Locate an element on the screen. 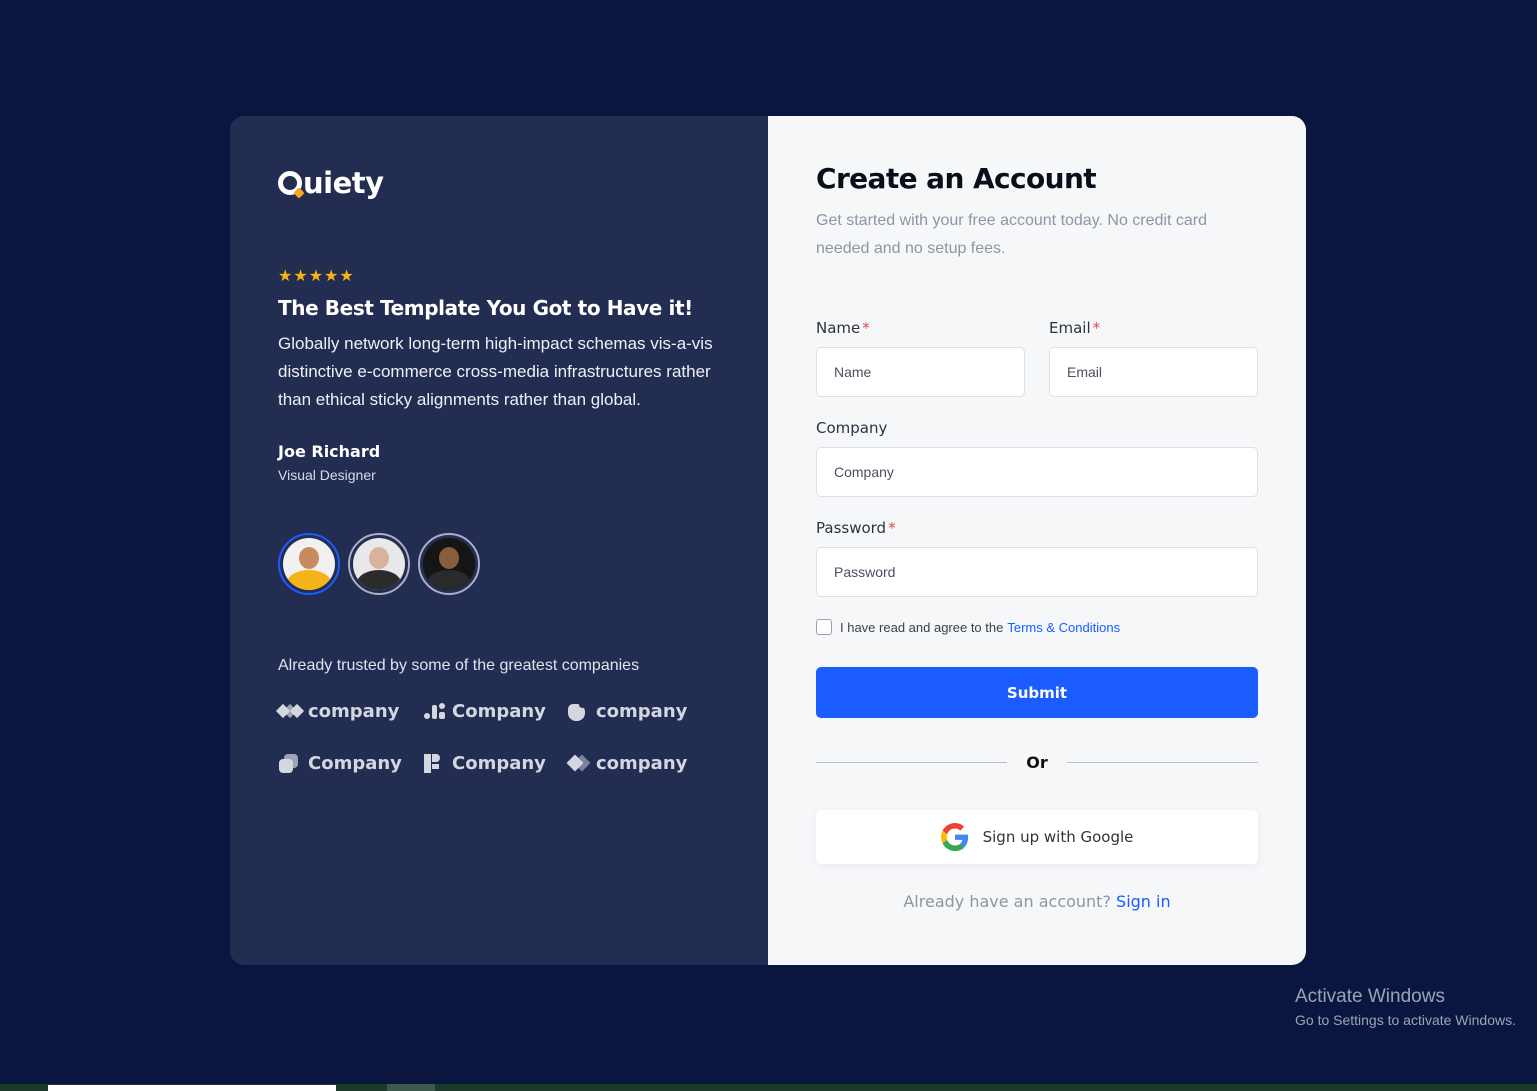 The image size is (1537, 1091). email-label: Email * is located at coordinates (1075, 328).